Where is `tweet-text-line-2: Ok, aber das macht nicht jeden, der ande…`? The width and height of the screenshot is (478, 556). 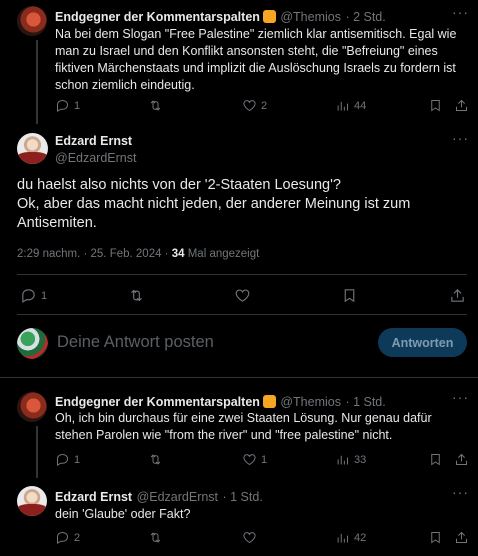
tweet-text-line-2: Ok, aber das macht nicht jeden, der ande… is located at coordinates (214, 213).